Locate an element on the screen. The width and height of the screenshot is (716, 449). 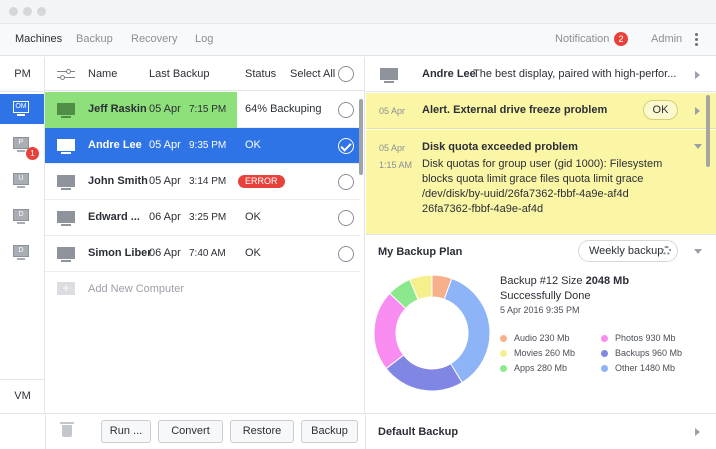
rail-item-p: P 1 is located at coordinates (22, 145).